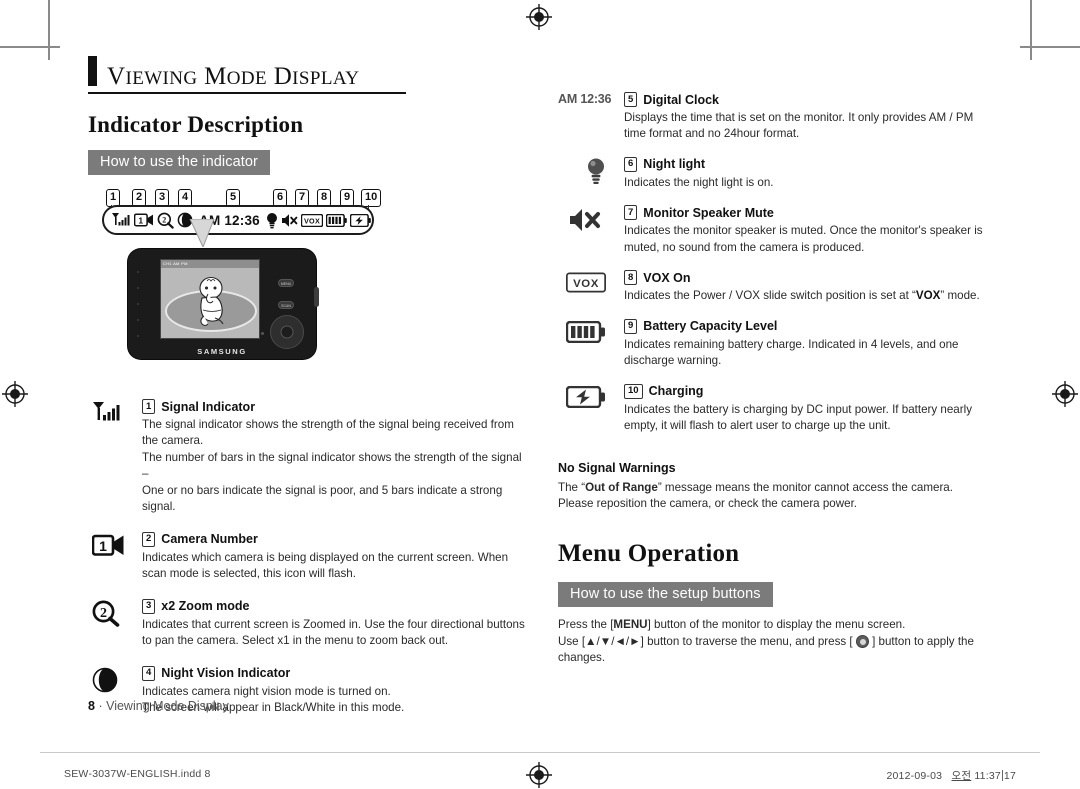  I want to click on entry-number-badge: 10, so click(633, 391).